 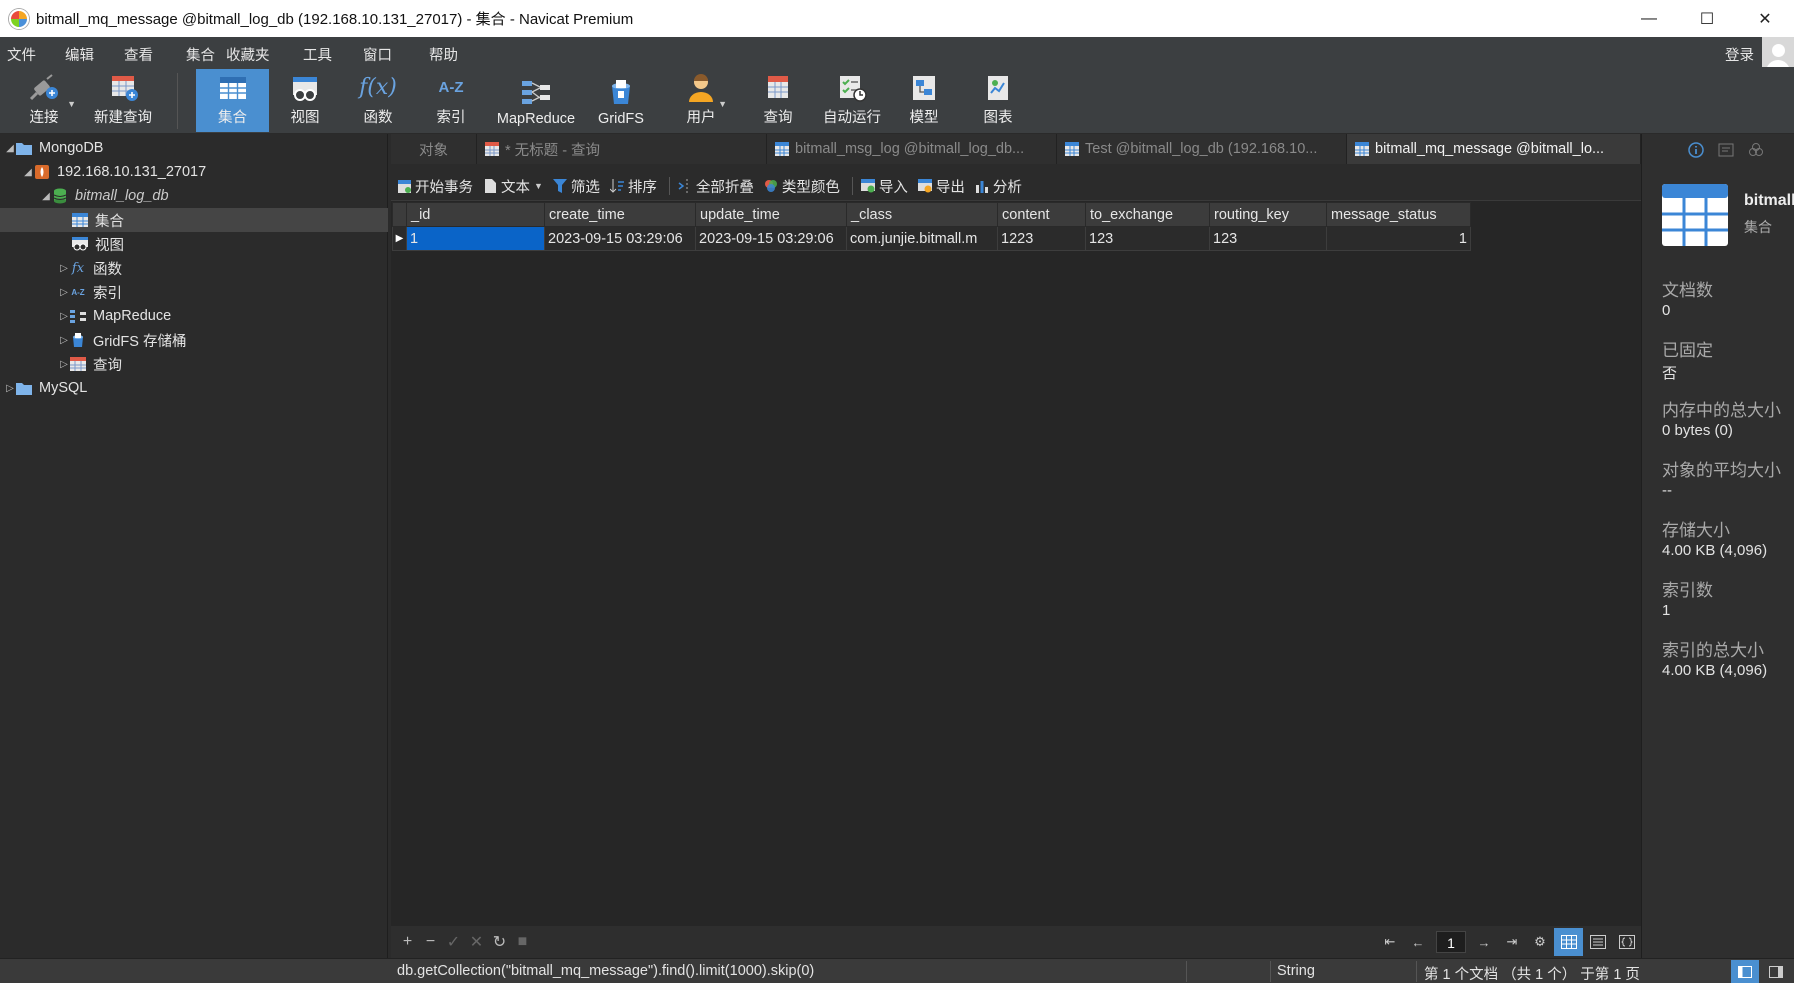 I want to click on tree-node-server: ◢ 192.168.10.131_27017, so click(x=194, y=172).